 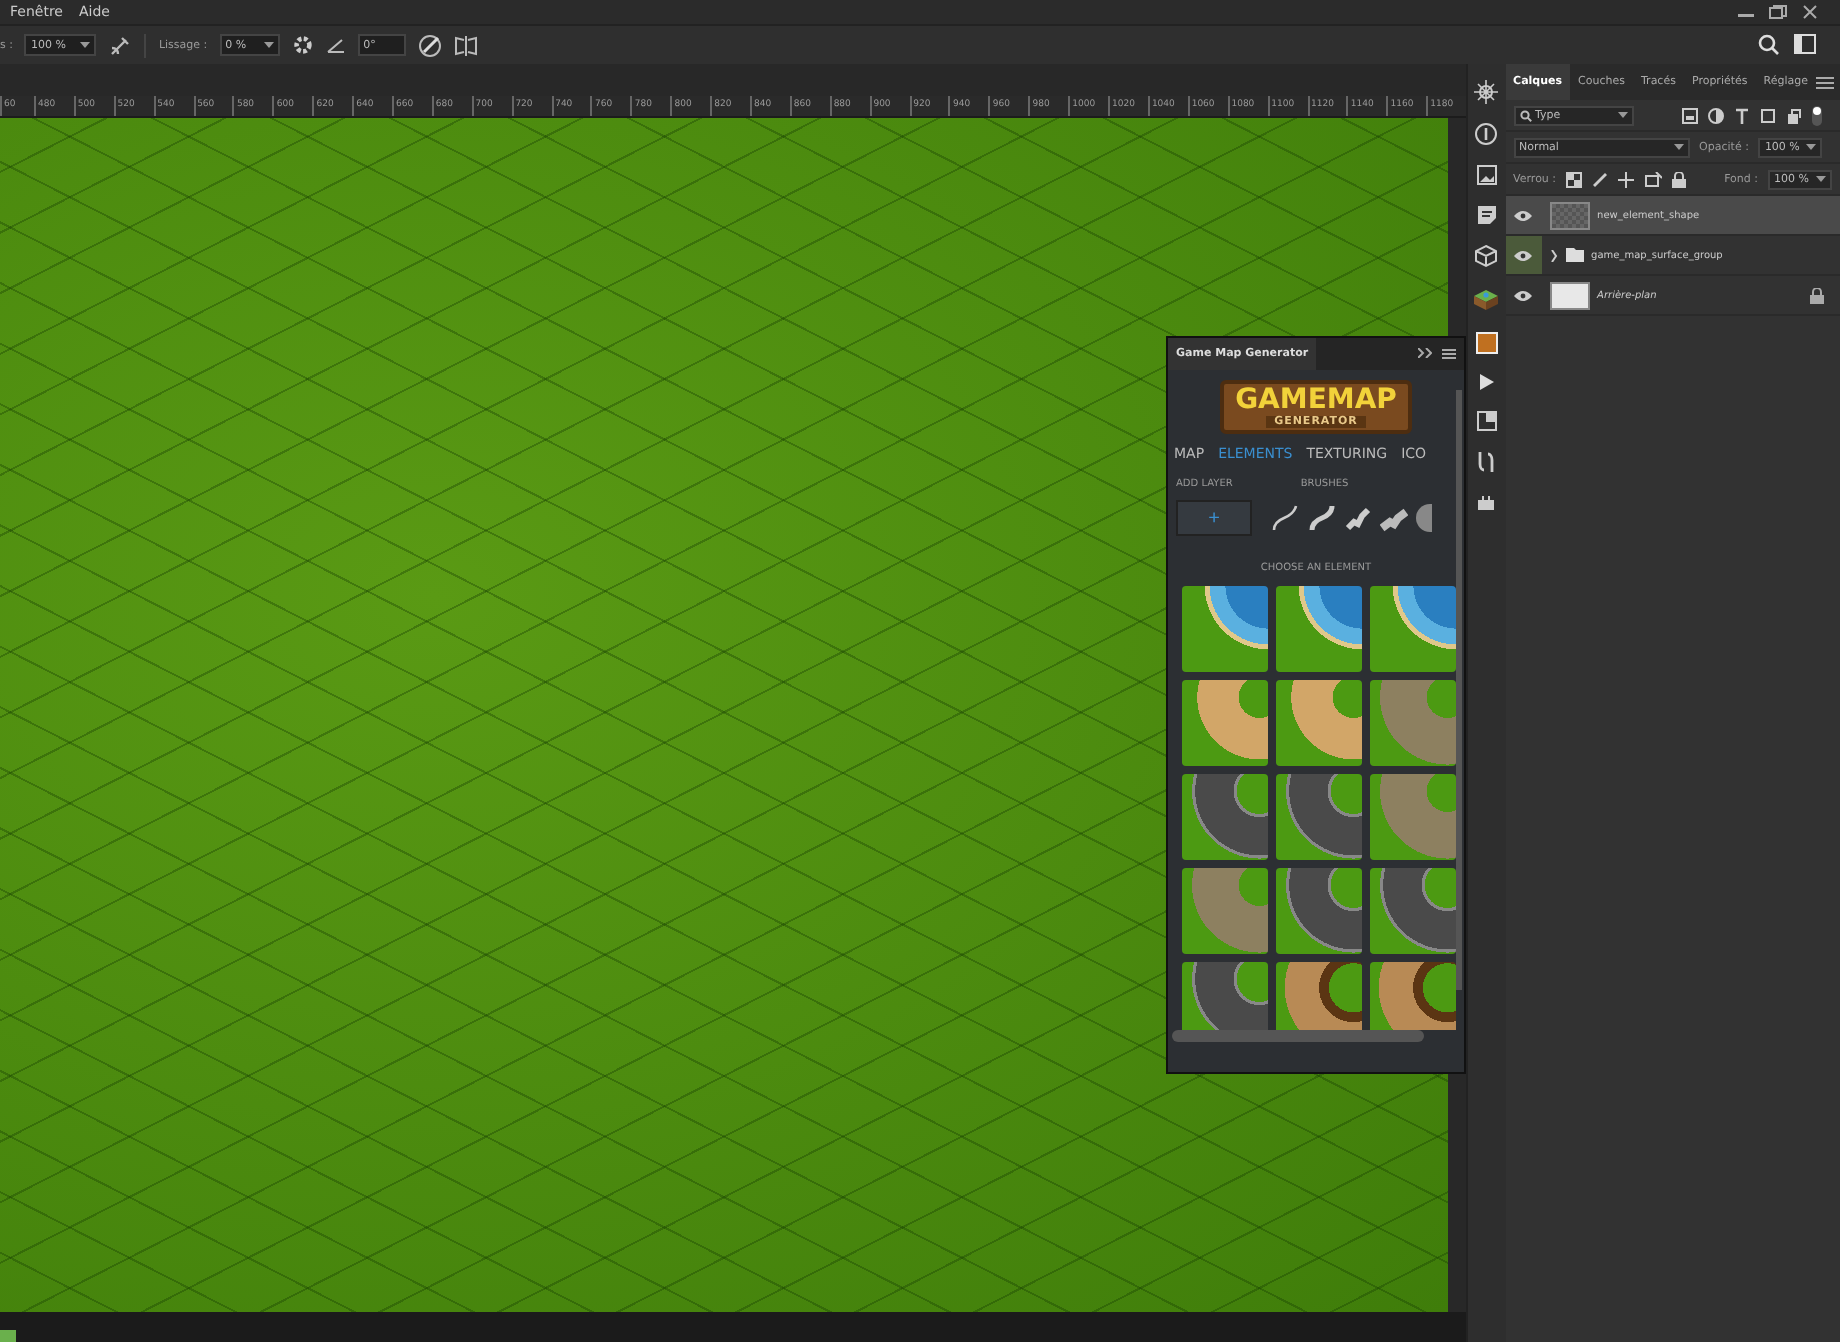 I want to click on frame-icon, so click(x=1486, y=421).